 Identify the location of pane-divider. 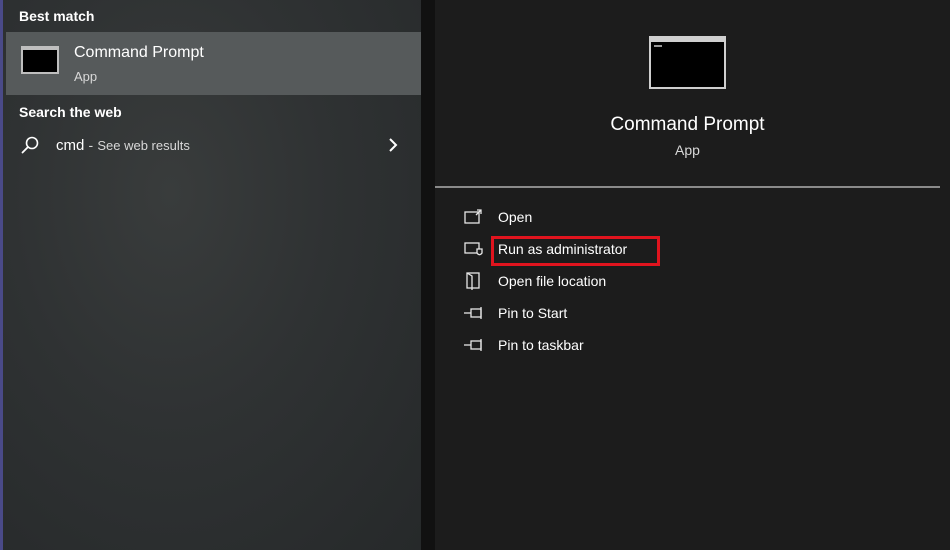
(428, 275).